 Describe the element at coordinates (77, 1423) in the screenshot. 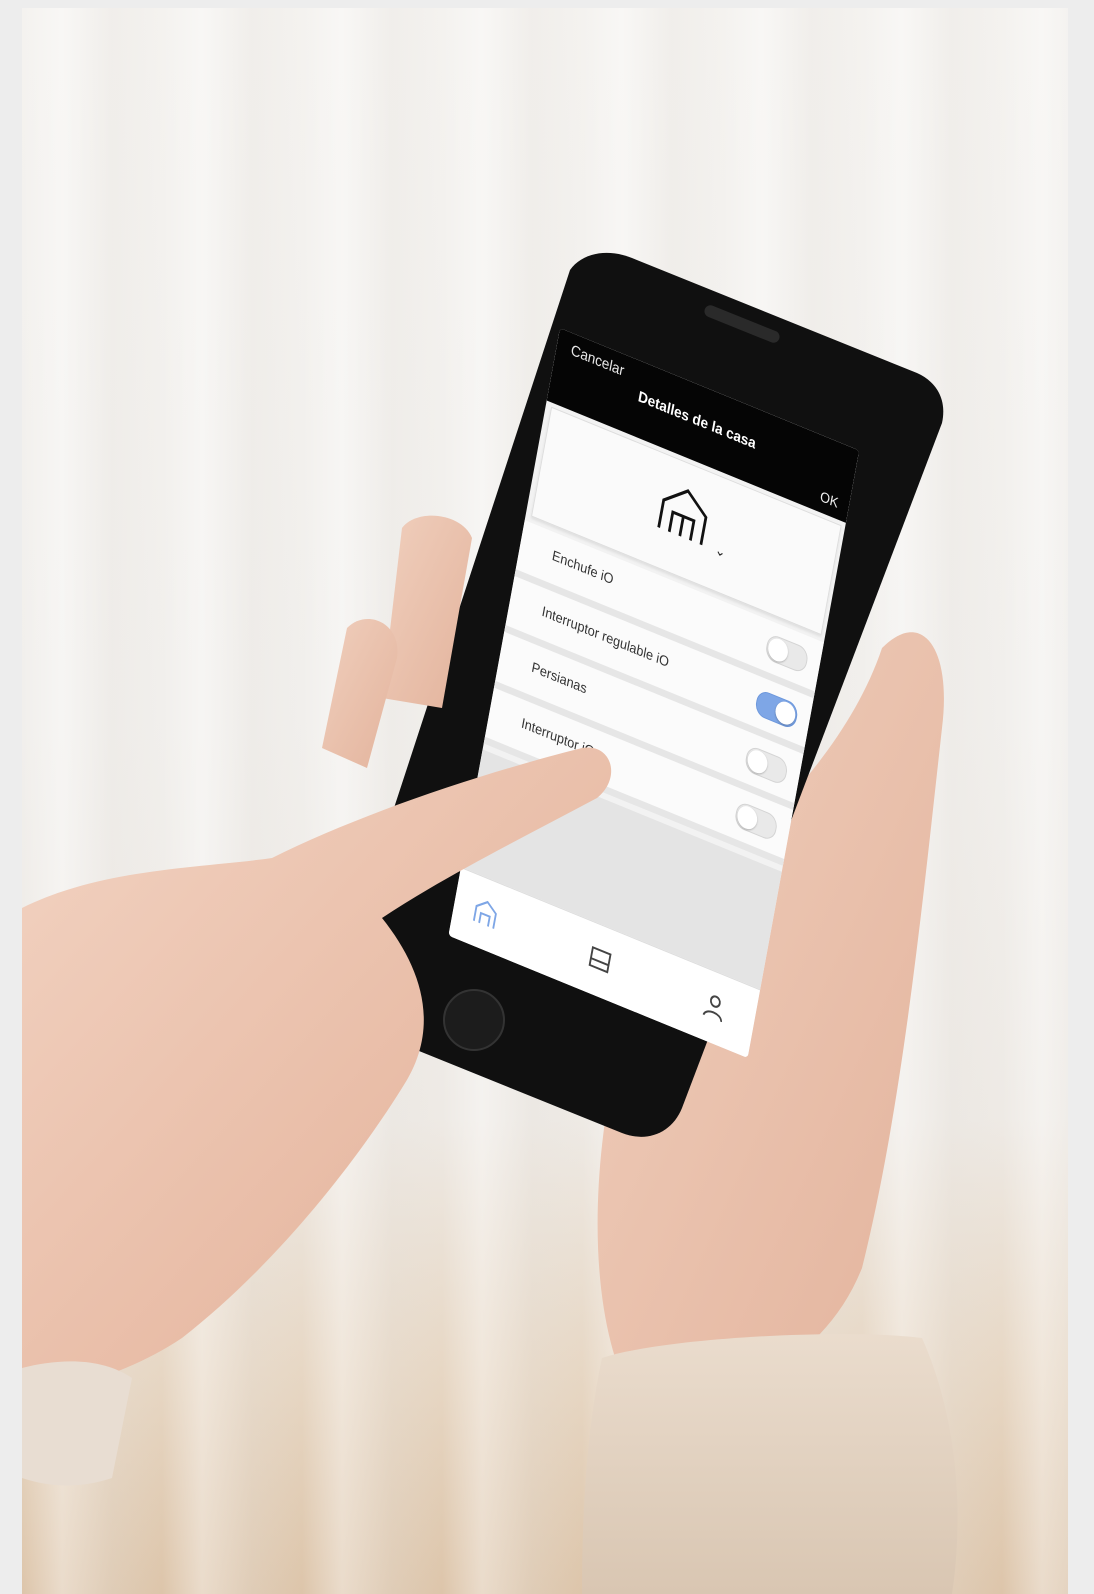

I see `left-sleeve` at that location.